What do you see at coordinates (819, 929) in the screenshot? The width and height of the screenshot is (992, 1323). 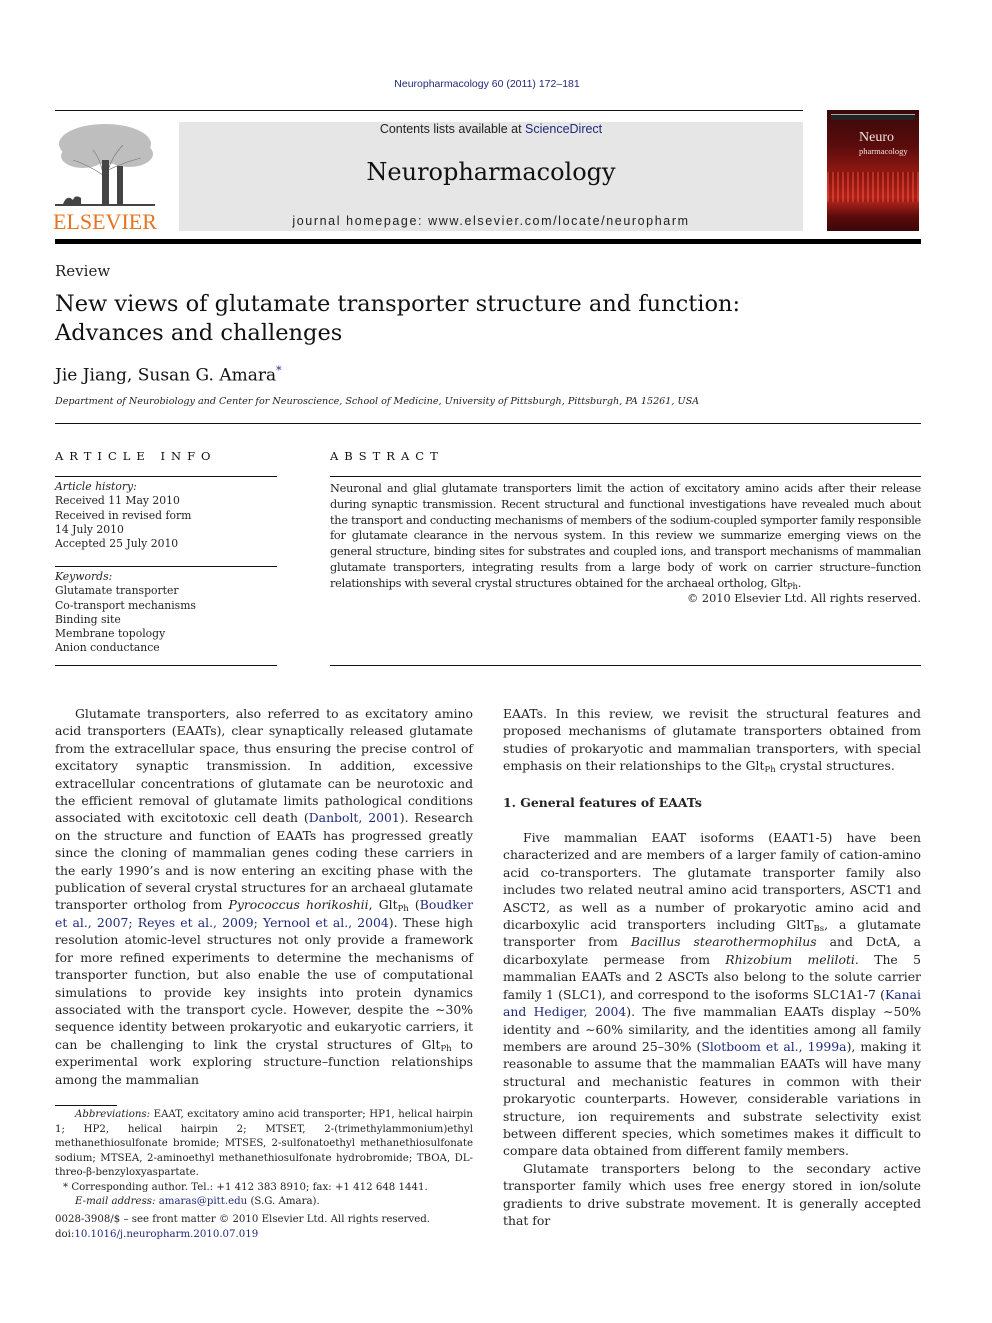 I see `subscript: Bs` at bounding box center [819, 929].